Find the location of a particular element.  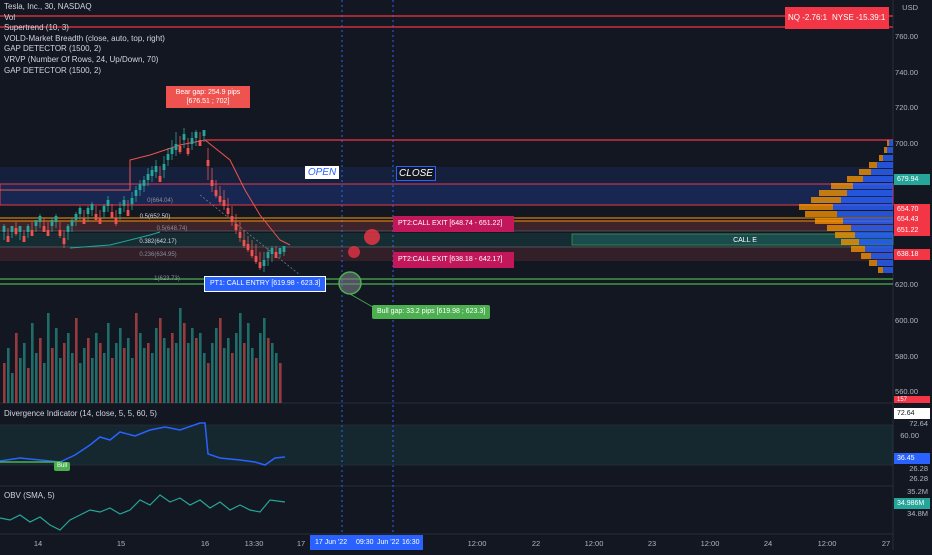

pt2-call-exit-lower: PT2:CALL EXIT [638.18 - 642.17] is located at coordinates (453, 260).